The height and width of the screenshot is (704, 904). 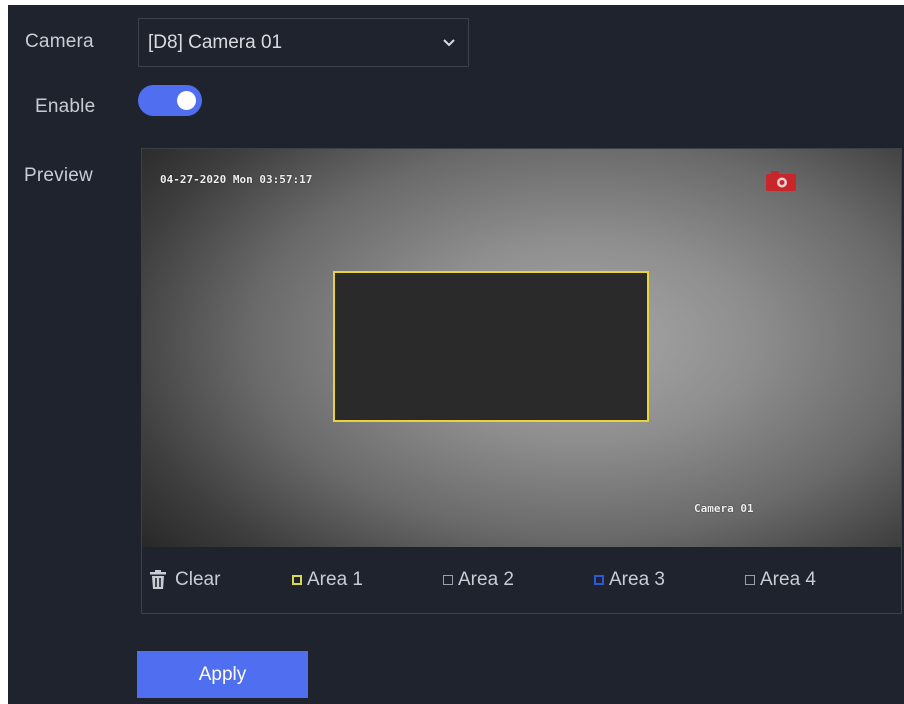 I want to click on osd-timestamp: 04-27-2020 Mon 03:57:17, so click(x=236, y=179).